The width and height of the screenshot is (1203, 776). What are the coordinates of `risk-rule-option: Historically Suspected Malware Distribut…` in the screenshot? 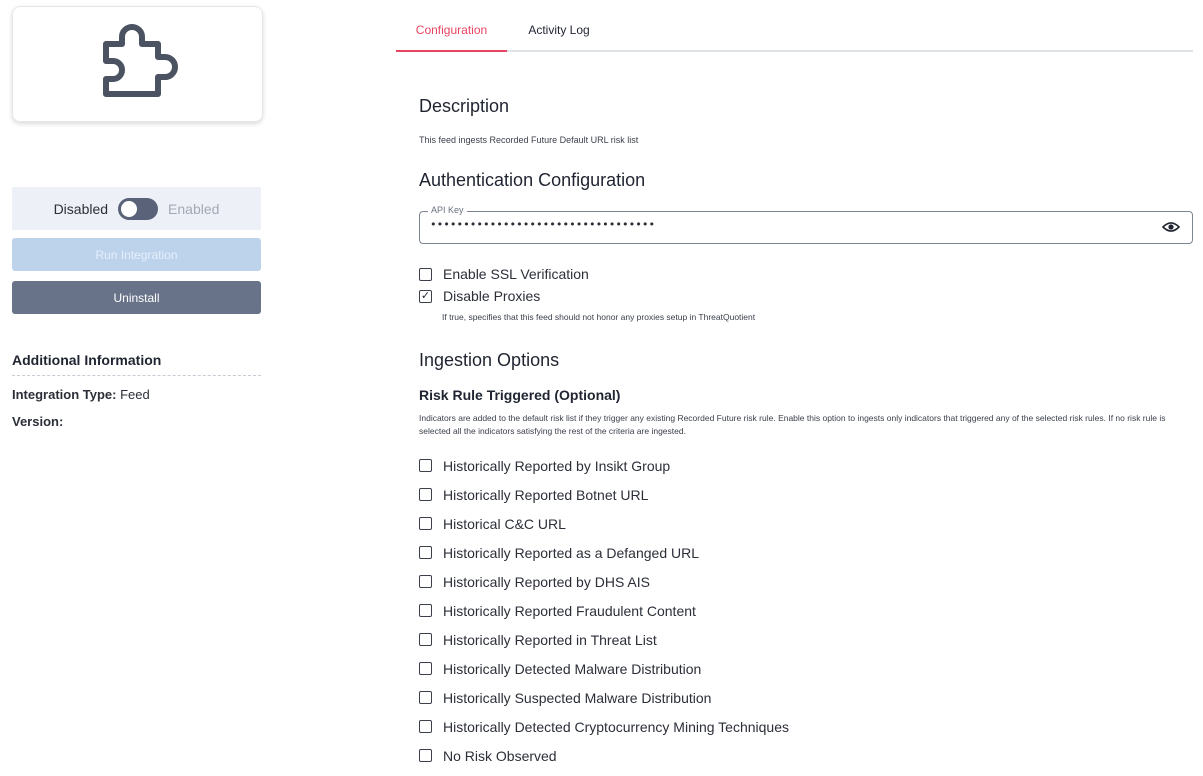 It's located at (604, 697).